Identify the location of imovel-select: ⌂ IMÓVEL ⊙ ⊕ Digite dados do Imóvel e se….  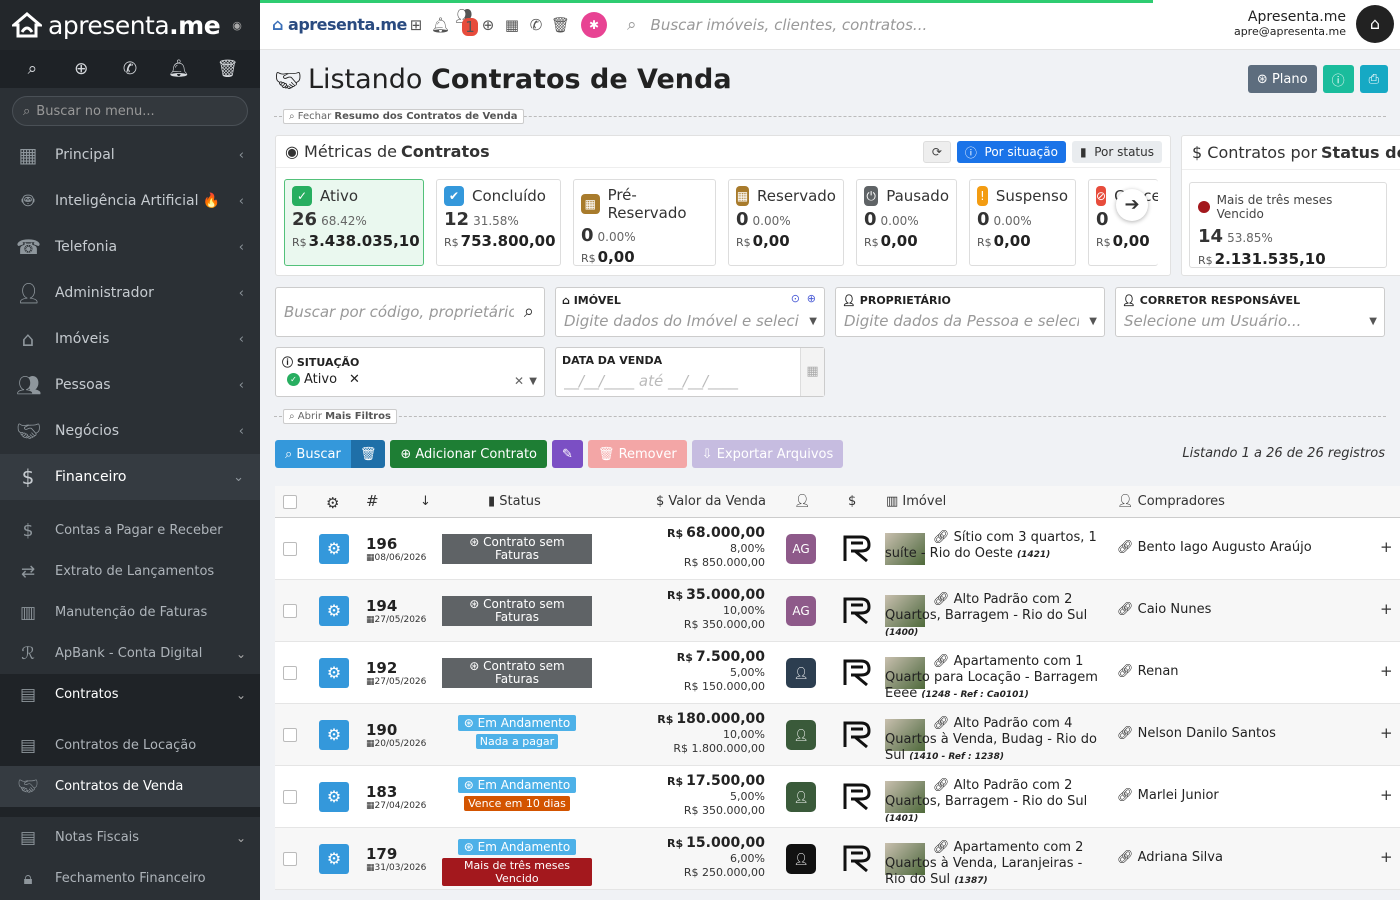
(690, 312).